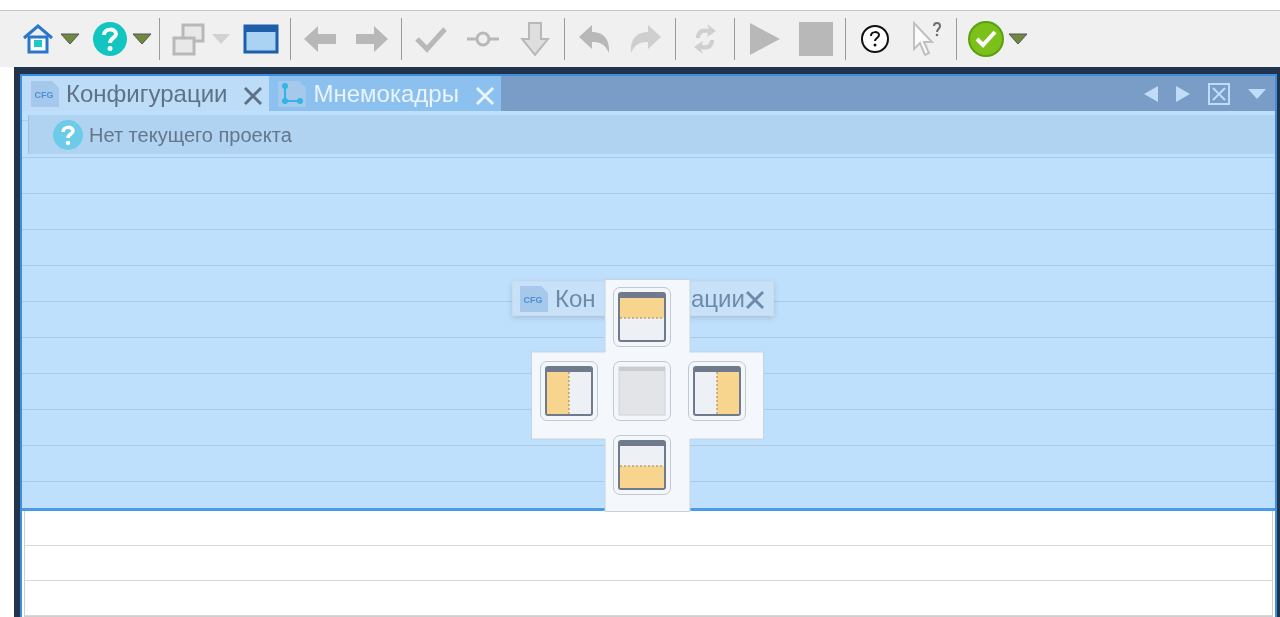 The width and height of the screenshot is (1280, 617). Describe the element at coordinates (1151, 93) in the screenshot. I see `scroll-left-icon` at that location.